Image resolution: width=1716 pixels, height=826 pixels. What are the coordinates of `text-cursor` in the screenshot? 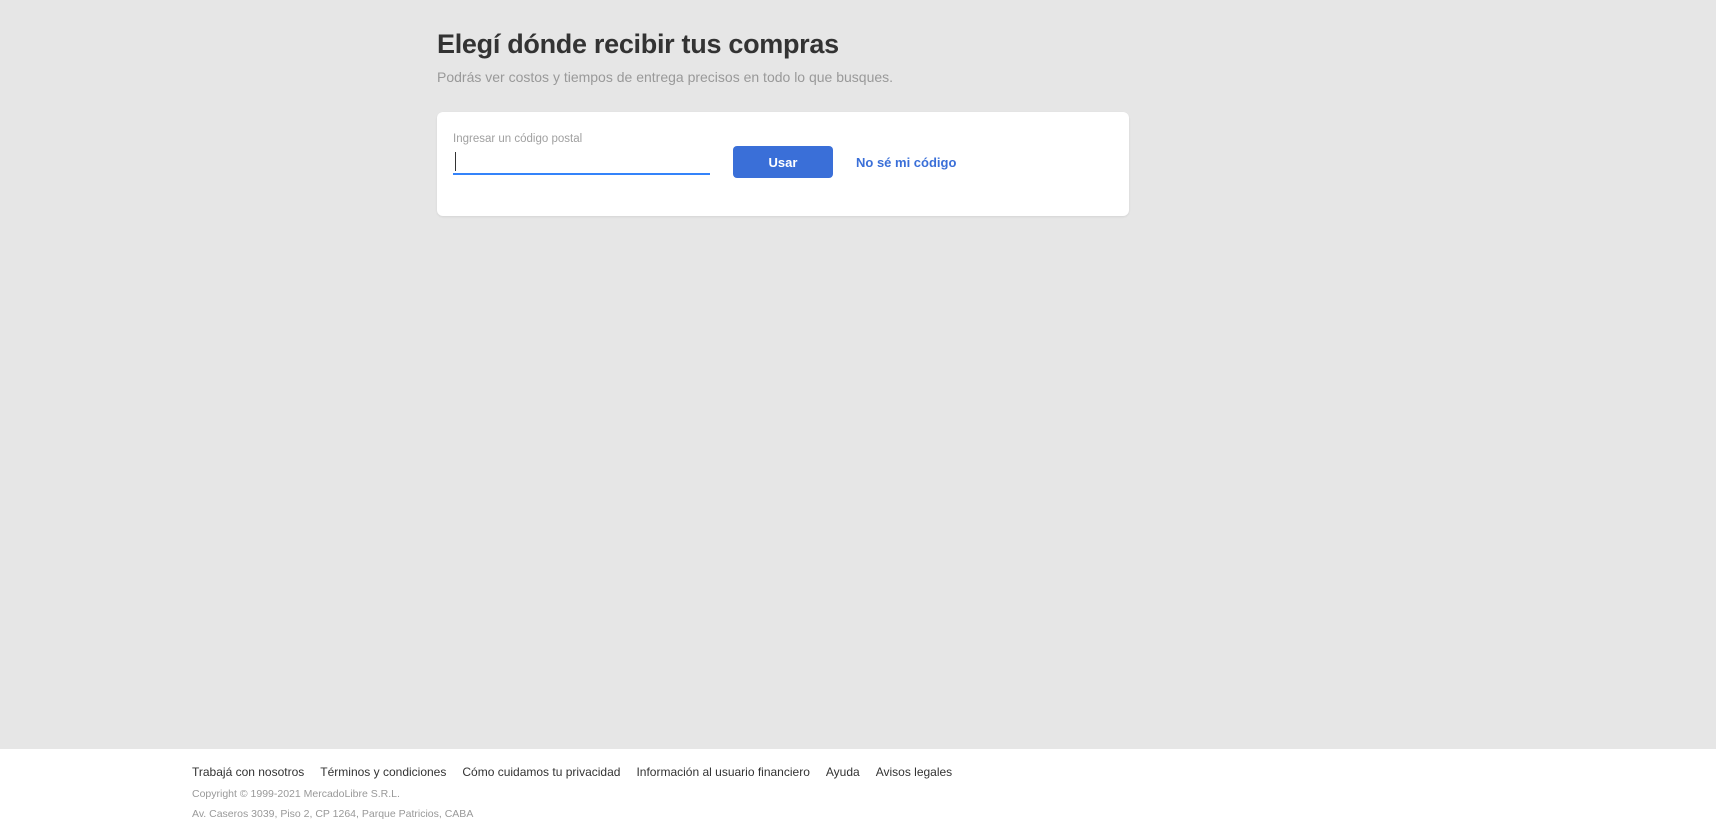 It's located at (455, 161).